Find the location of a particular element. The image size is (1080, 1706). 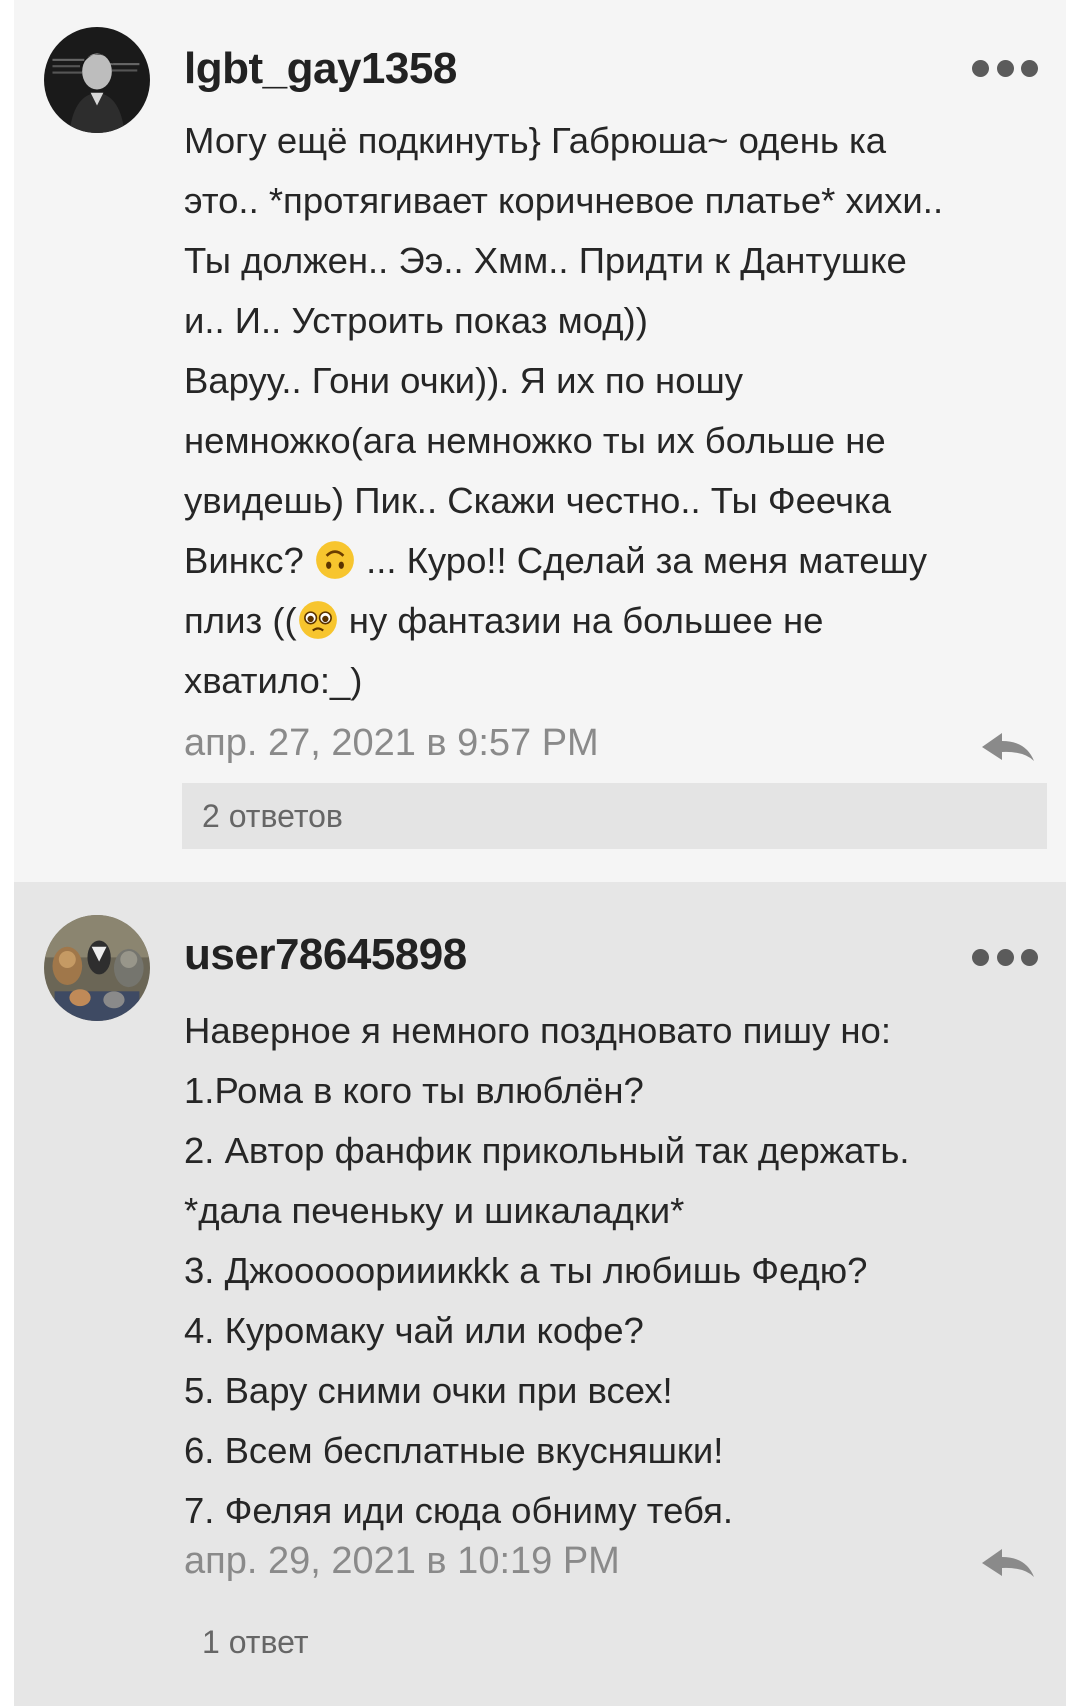

replies-button: 2 ответов is located at coordinates (614, 816).